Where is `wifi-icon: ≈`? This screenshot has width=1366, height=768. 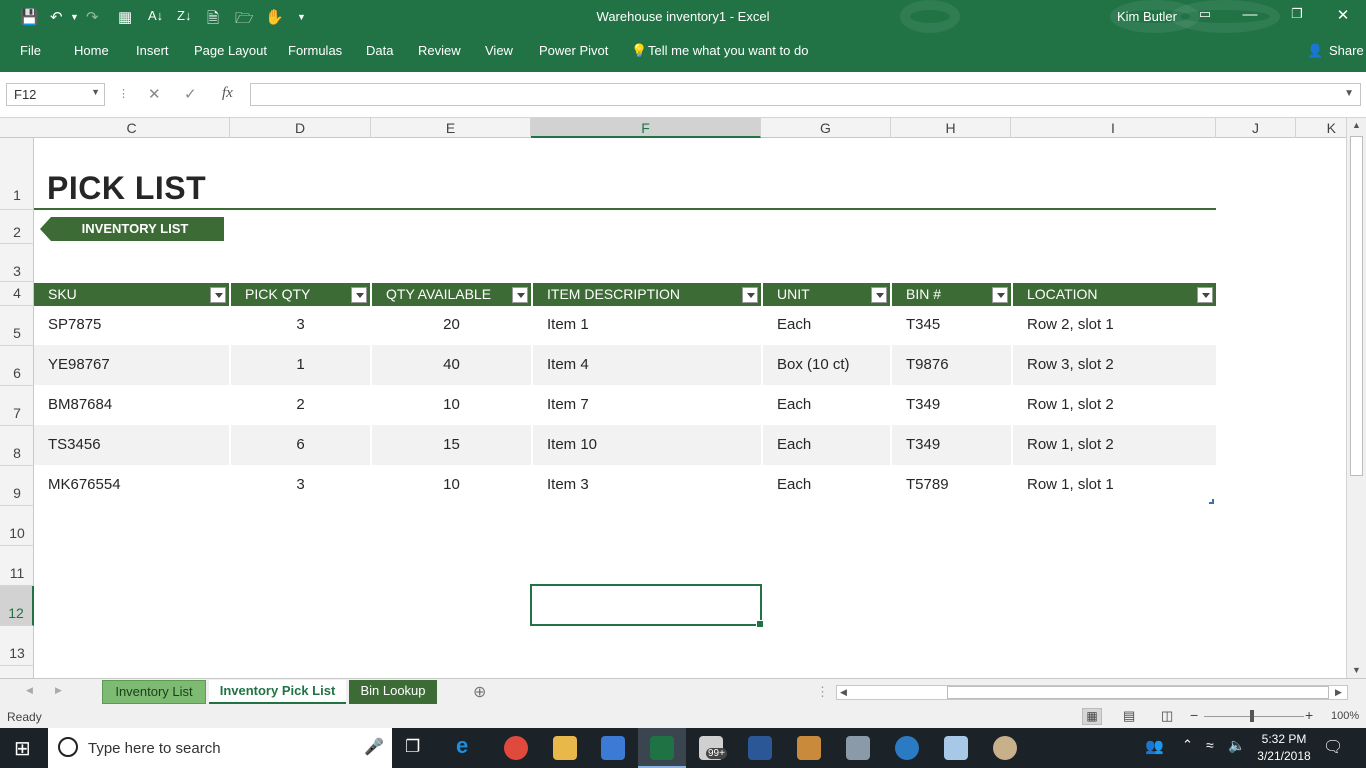
wifi-icon: ≈ is located at coordinates (1210, 745).